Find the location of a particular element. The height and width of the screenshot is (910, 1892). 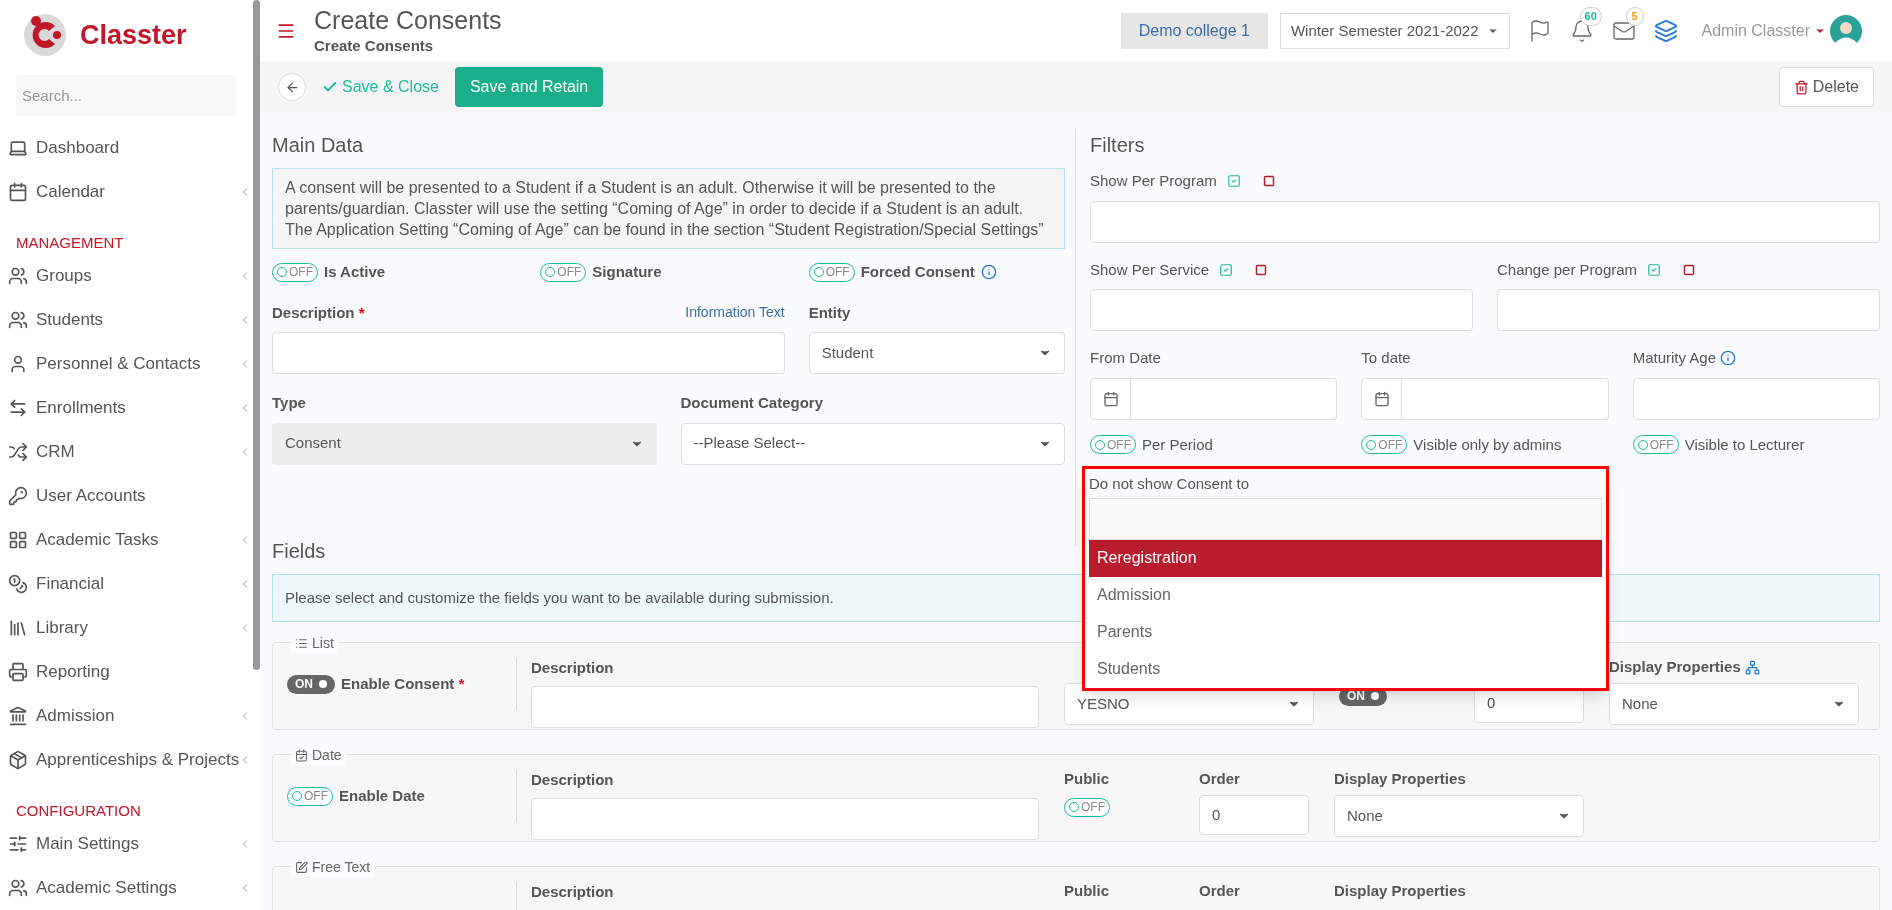

toggle-label: Visible only by admins is located at coordinates (1487, 444).